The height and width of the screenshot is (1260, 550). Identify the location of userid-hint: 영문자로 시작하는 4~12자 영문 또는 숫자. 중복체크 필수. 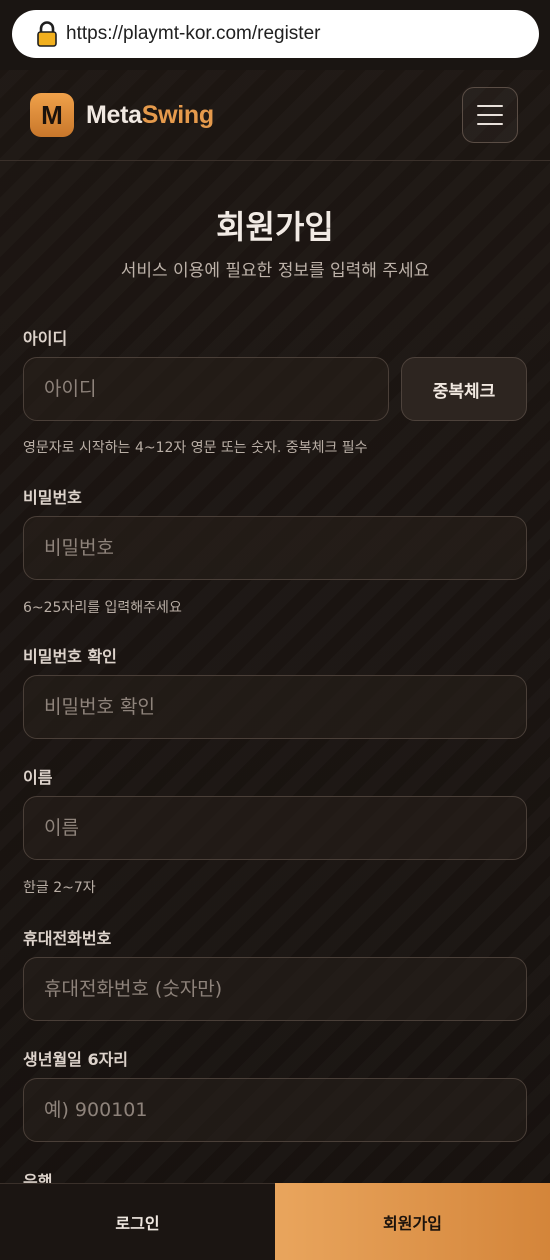
(195, 448).